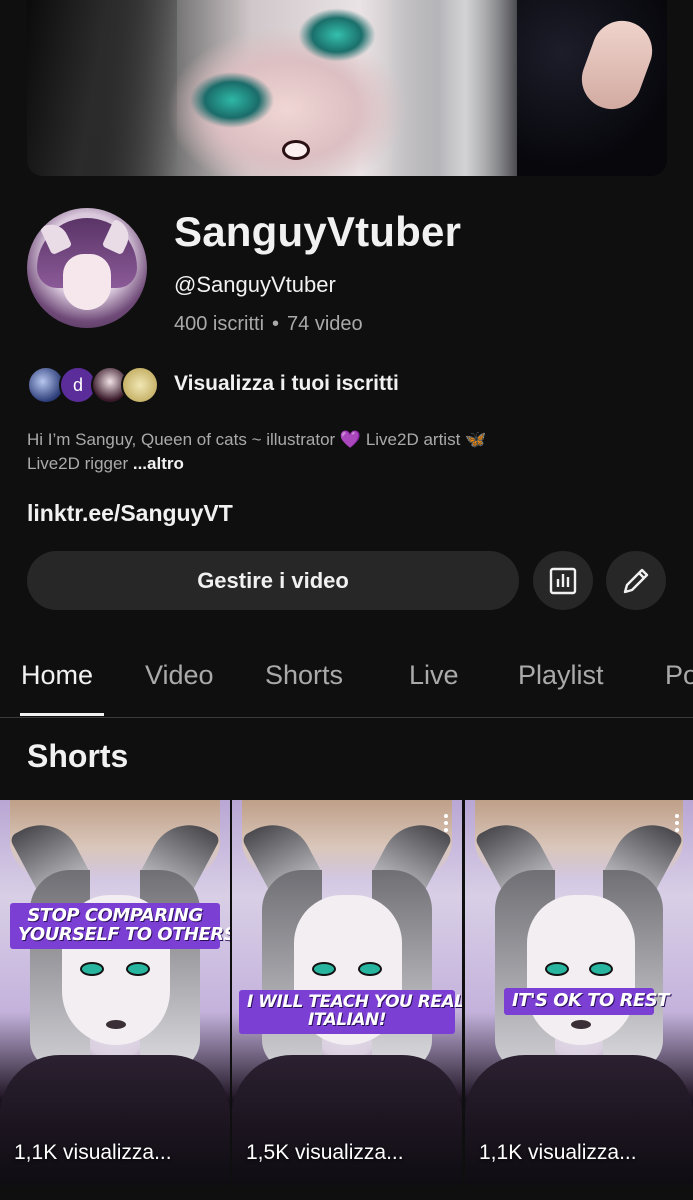 Image resolution: width=693 pixels, height=1200 pixels. I want to click on view-subscribers-row: d Visualizza i tuoi iscritti, so click(213, 385).